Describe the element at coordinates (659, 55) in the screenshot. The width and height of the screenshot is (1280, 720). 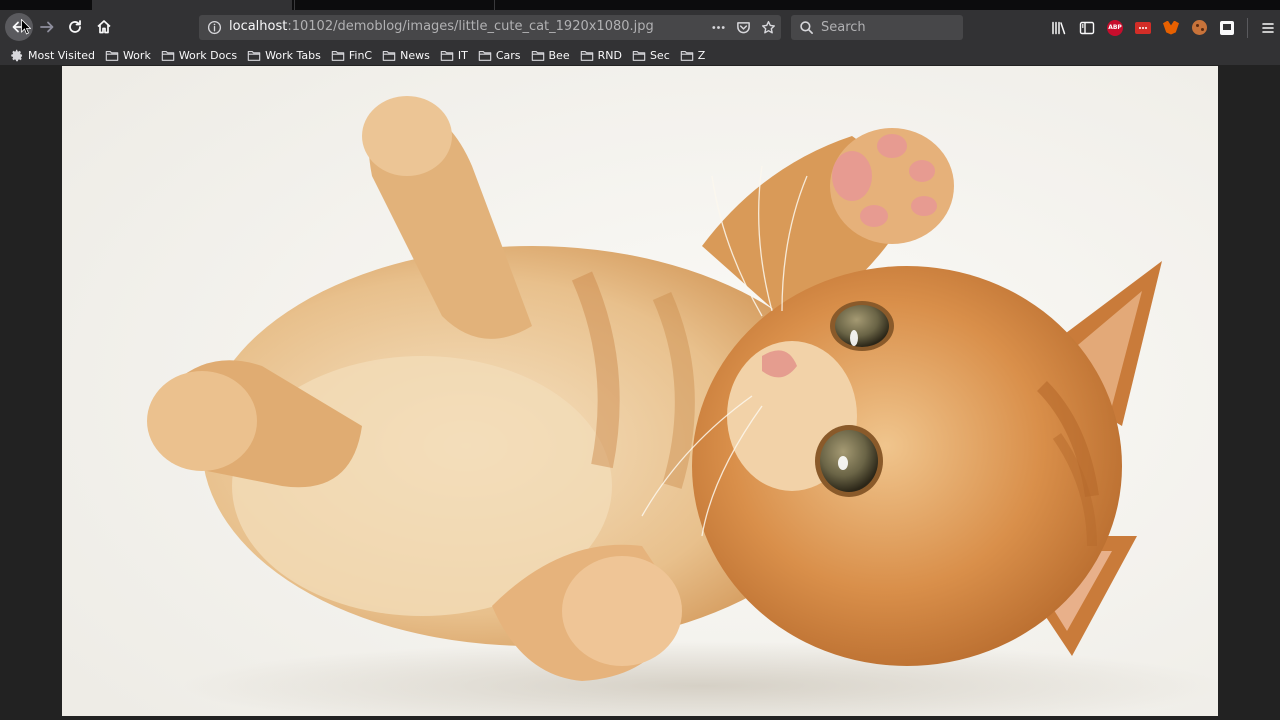
I see `bookmark-label: Sec` at that location.